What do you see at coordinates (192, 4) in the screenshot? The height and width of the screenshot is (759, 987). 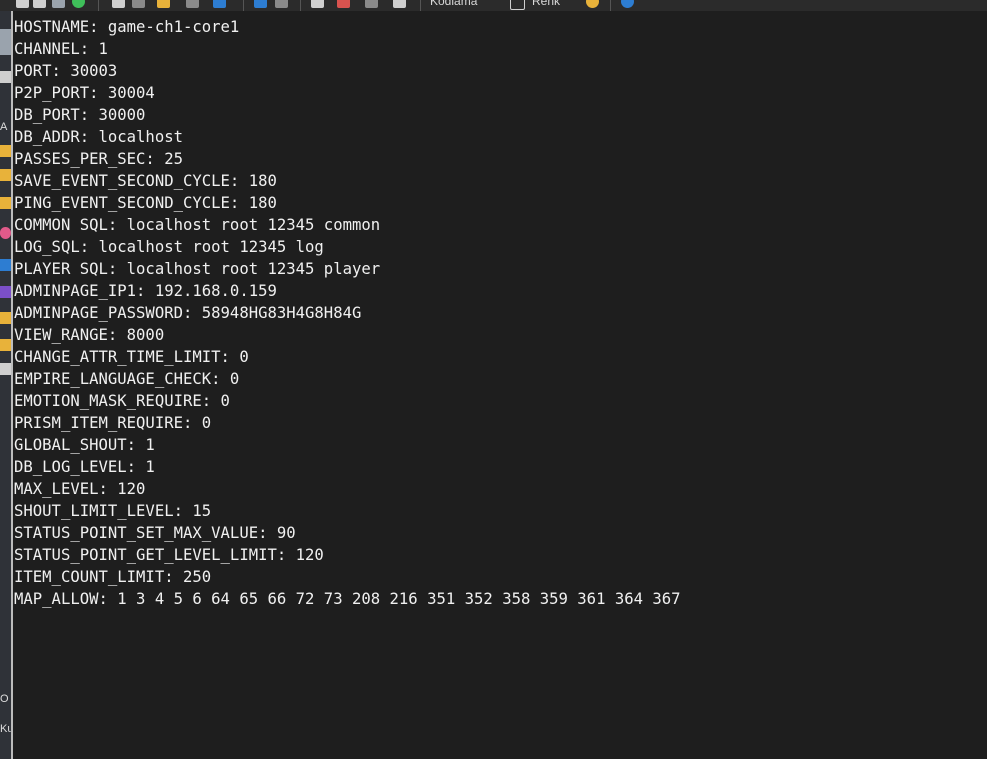 I see `delete-icon` at bounding box center [192, 4].